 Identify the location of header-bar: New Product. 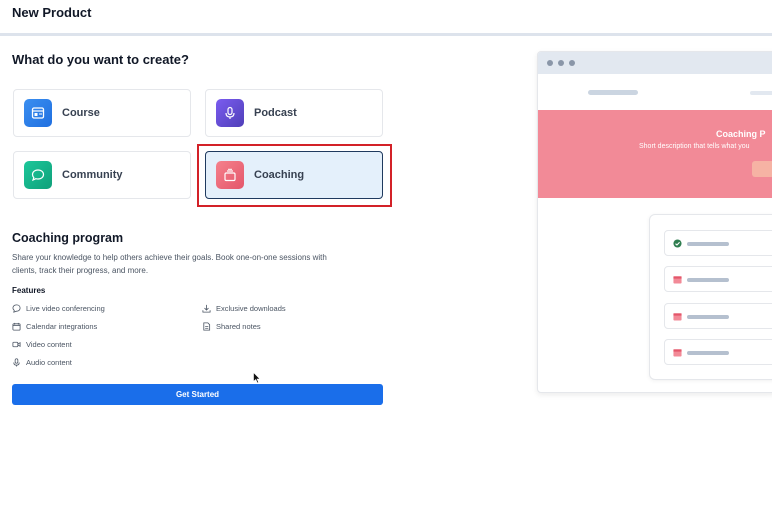
(386, 18).